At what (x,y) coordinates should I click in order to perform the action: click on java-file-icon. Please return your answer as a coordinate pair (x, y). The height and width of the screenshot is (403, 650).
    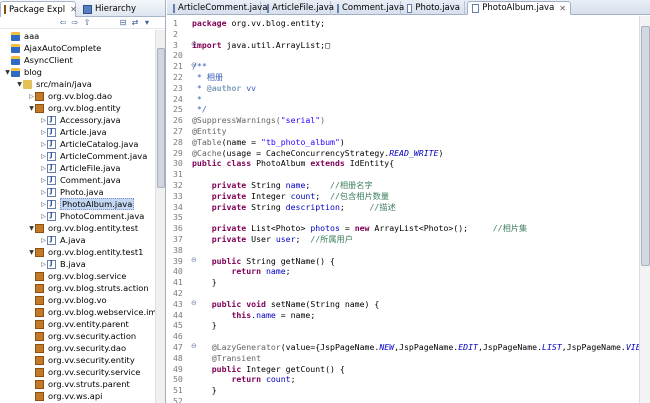
    Looking at the image, I should click on (174, 8).